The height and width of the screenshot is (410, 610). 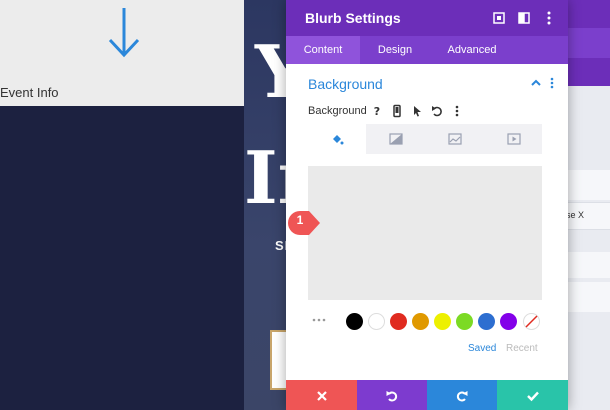 What do you see at coordinates (300, 220) in the screenshot?
I see `annotation-number: 1` at bounding box center [300, 220].